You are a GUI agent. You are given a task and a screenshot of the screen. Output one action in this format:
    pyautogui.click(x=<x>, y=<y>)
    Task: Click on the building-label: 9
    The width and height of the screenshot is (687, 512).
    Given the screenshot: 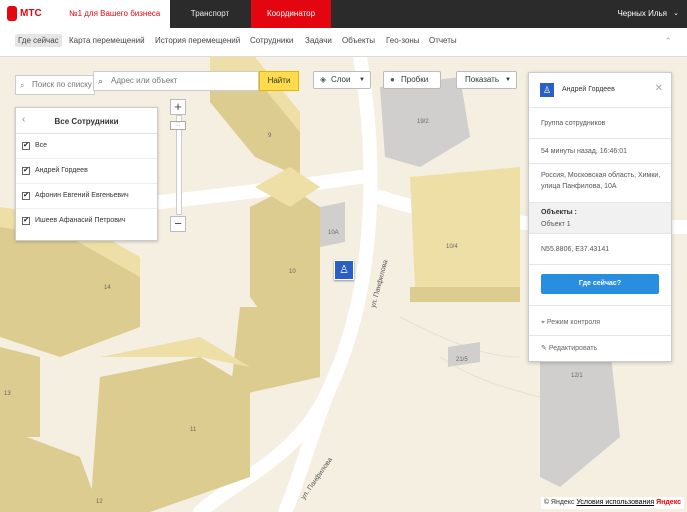 What is the action you would take?
    pyautogui.click(x=270, y=136)
    